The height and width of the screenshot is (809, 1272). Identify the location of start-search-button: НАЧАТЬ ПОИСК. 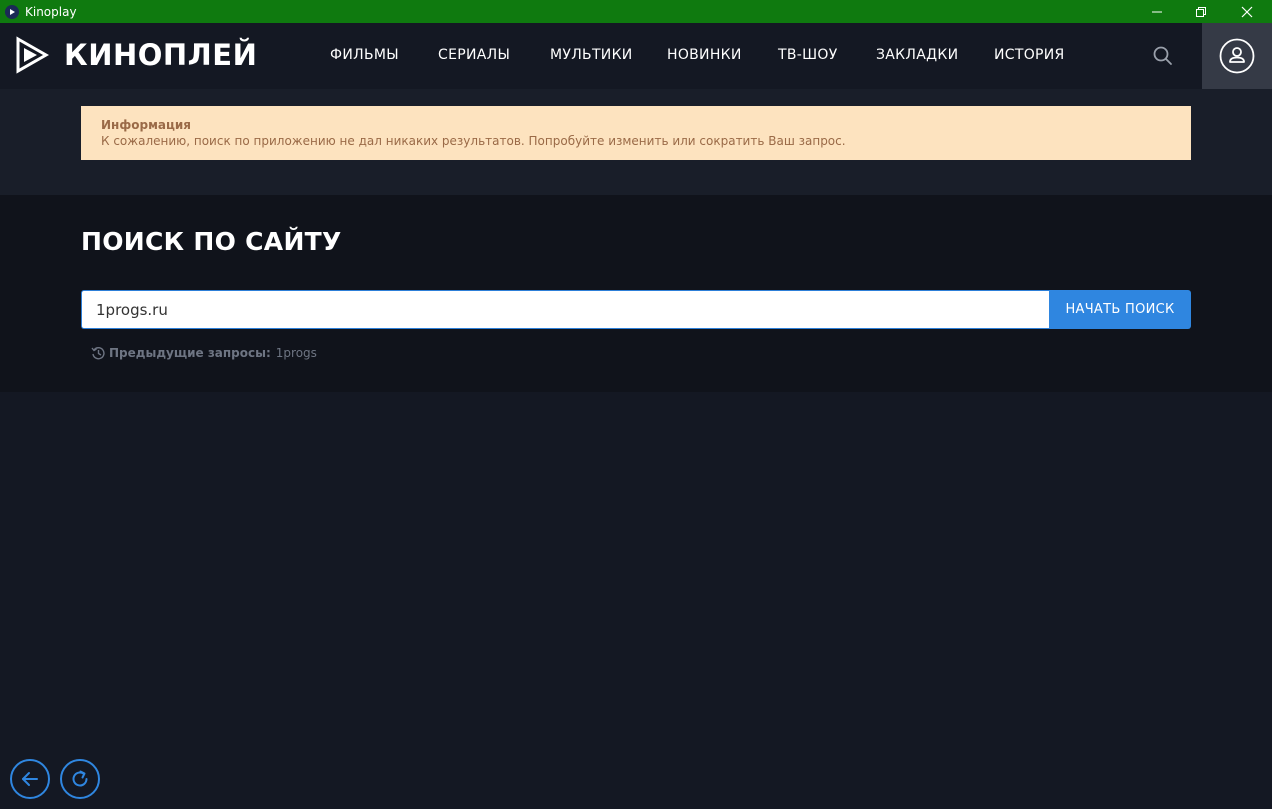
(1120, 309).